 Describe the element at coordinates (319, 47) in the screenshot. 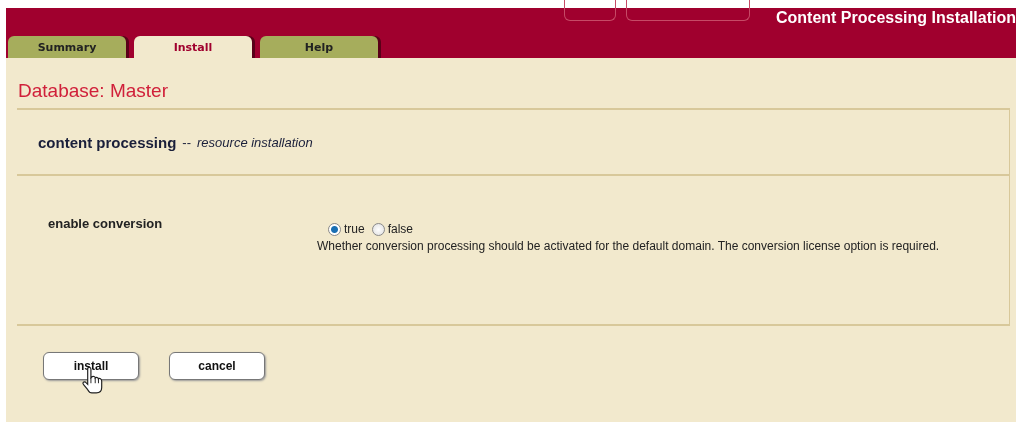

I see `tab: Help` at that location.